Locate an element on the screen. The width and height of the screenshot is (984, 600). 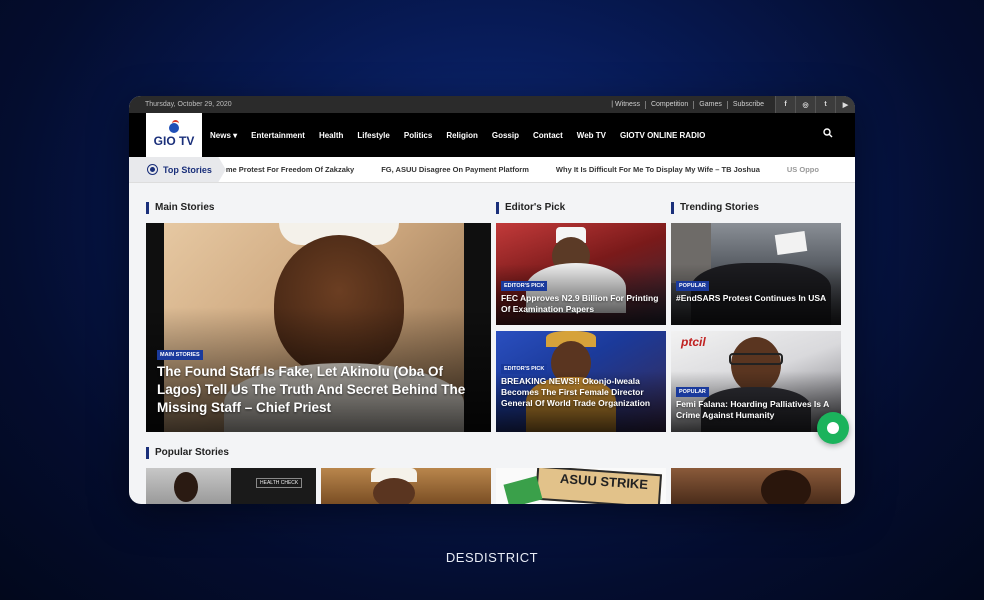
trending-title: #EndSARS Protest Continues In USA is located at coordinates (756, 298).